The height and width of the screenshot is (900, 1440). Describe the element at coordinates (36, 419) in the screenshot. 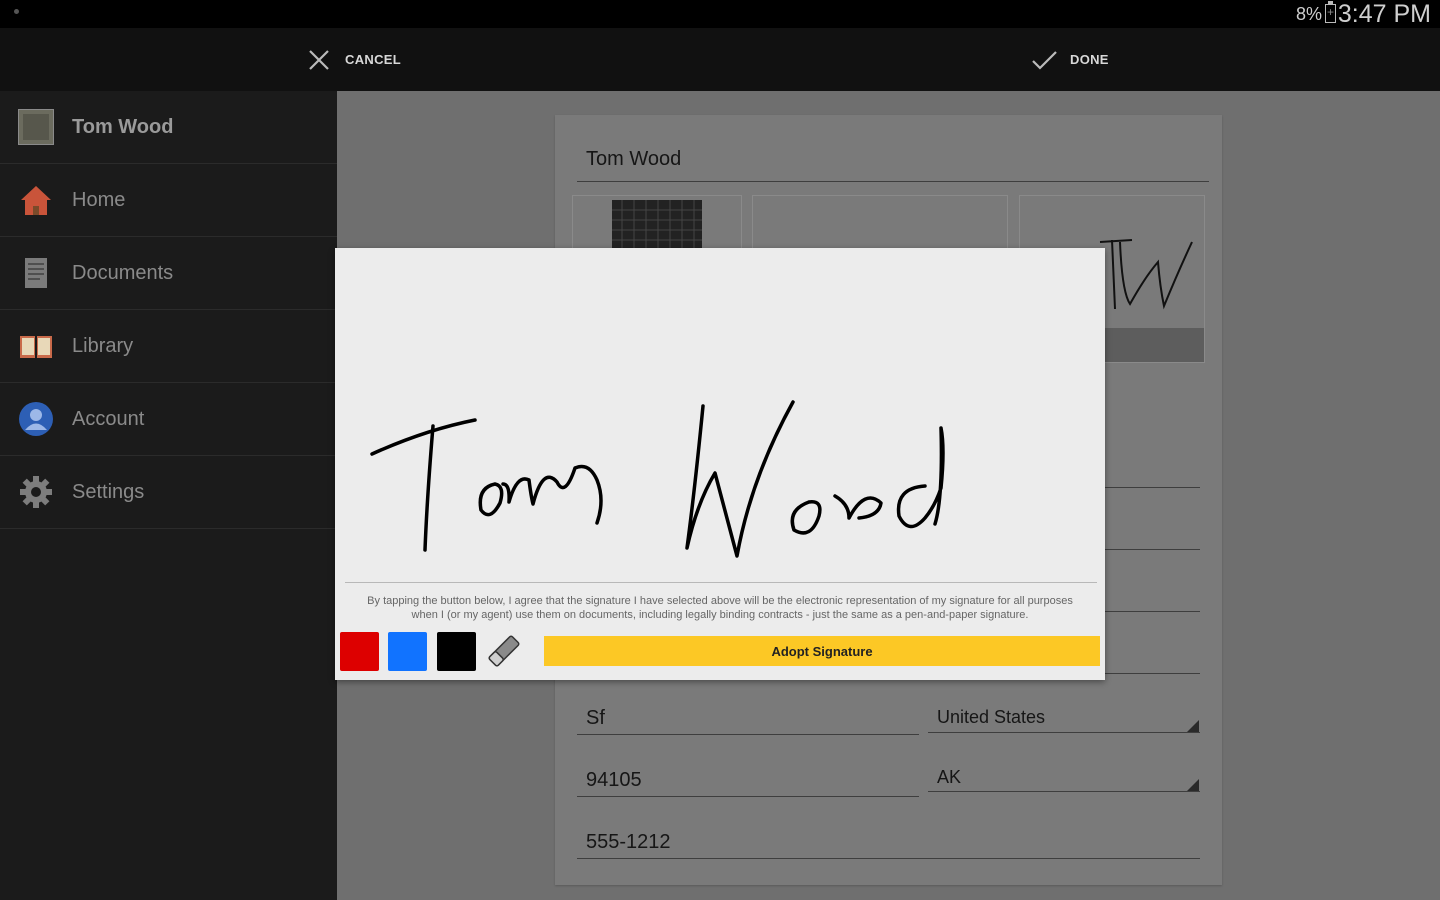

I see `account-icon` at that location.